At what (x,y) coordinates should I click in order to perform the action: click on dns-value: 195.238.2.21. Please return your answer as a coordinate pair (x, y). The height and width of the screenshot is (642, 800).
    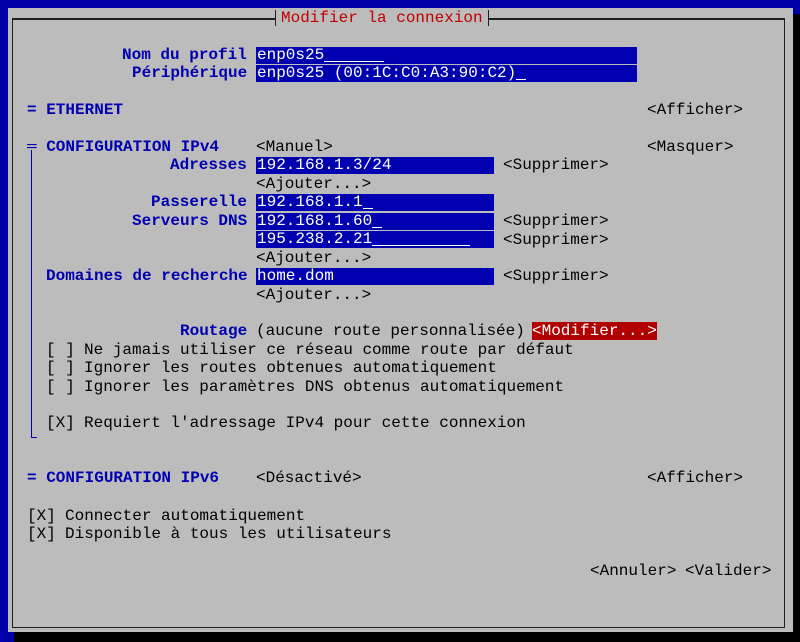
    Looking at the image, I should click on (315, 239).